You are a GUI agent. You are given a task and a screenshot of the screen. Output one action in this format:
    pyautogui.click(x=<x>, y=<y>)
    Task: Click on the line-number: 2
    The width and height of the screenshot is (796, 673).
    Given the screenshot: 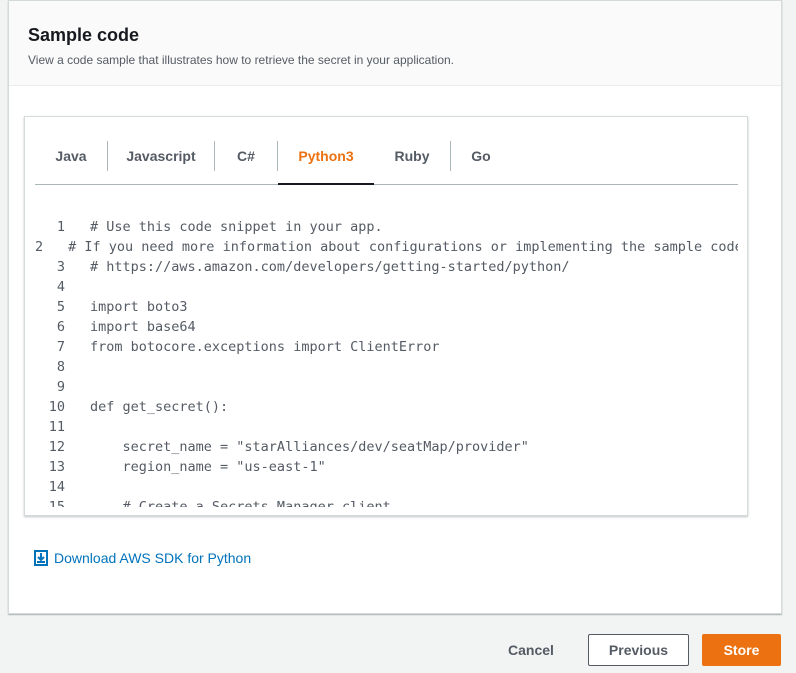 What is the action you would take?
    pyautogui.click(x=39, y=247)
    